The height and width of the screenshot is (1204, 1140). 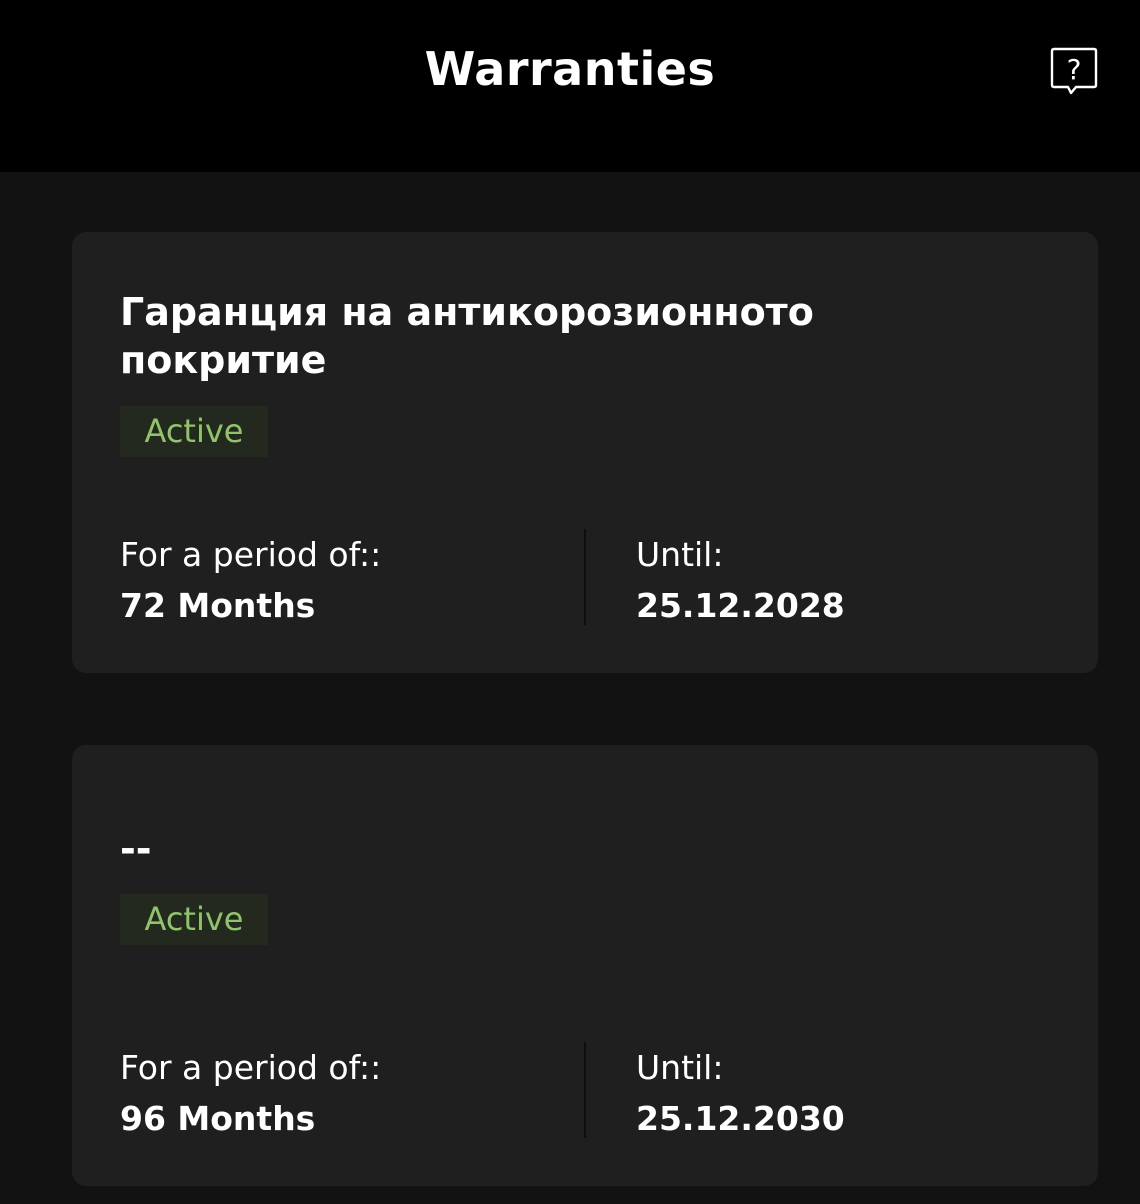 I want to click on until-column: Until: 25.12.2030, so click(x=836, y=1093).